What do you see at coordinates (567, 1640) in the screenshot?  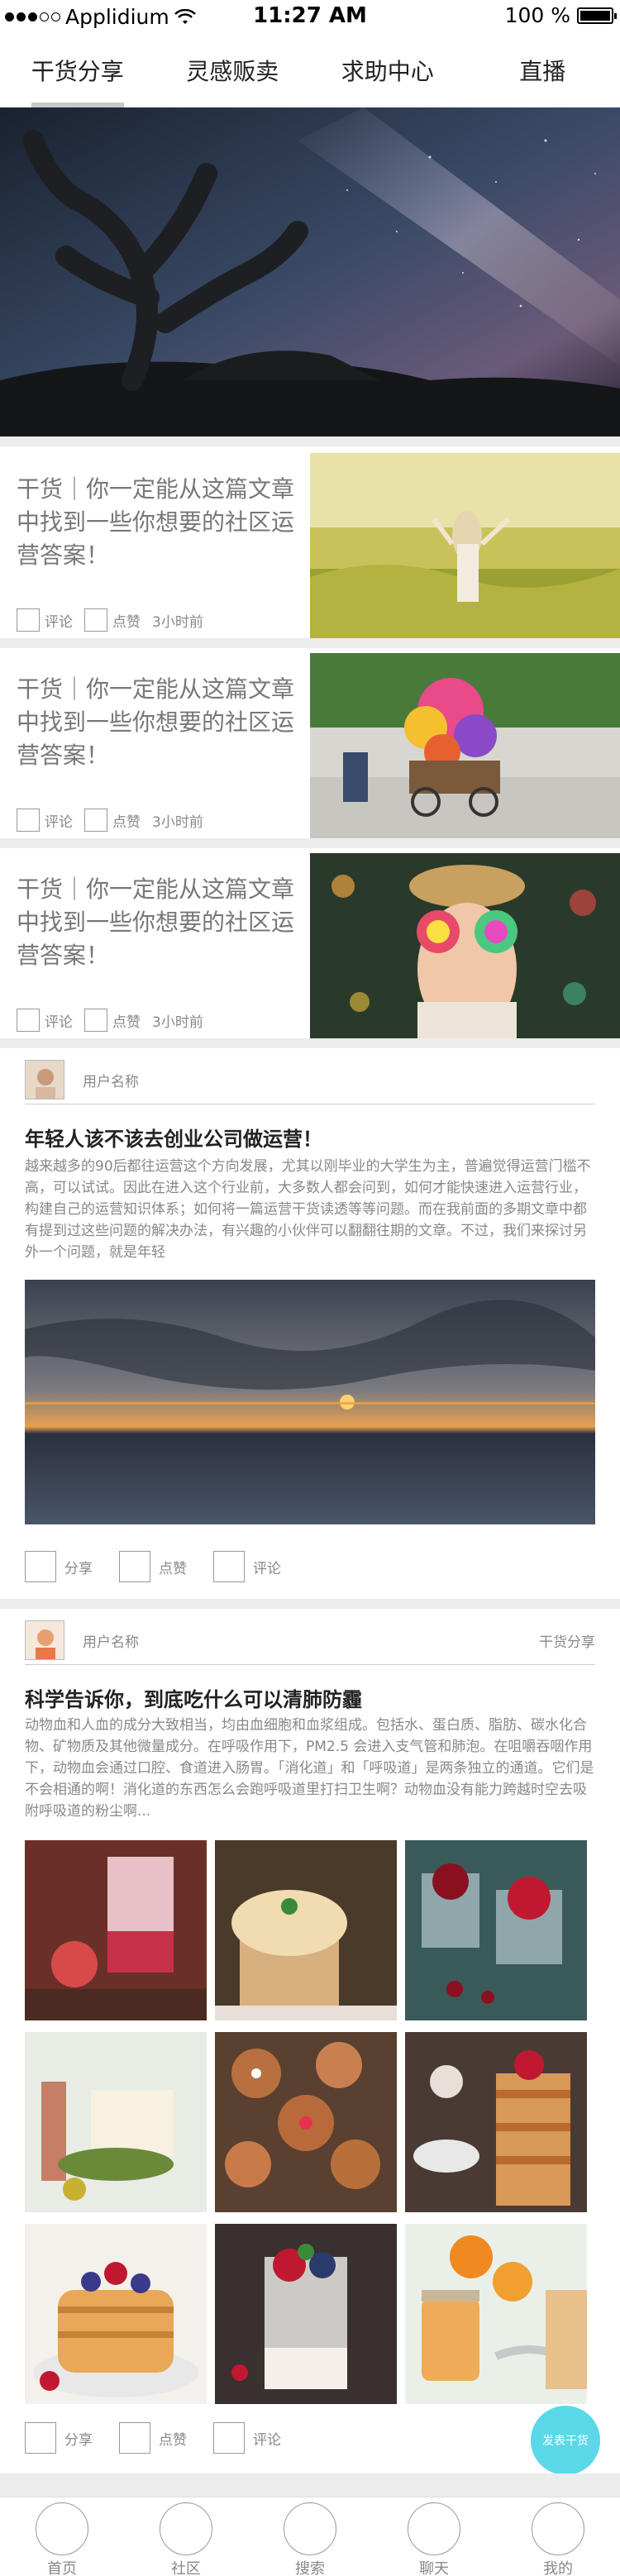 I see `category-tag: 干货分享` at bounding box center [567, 1640].